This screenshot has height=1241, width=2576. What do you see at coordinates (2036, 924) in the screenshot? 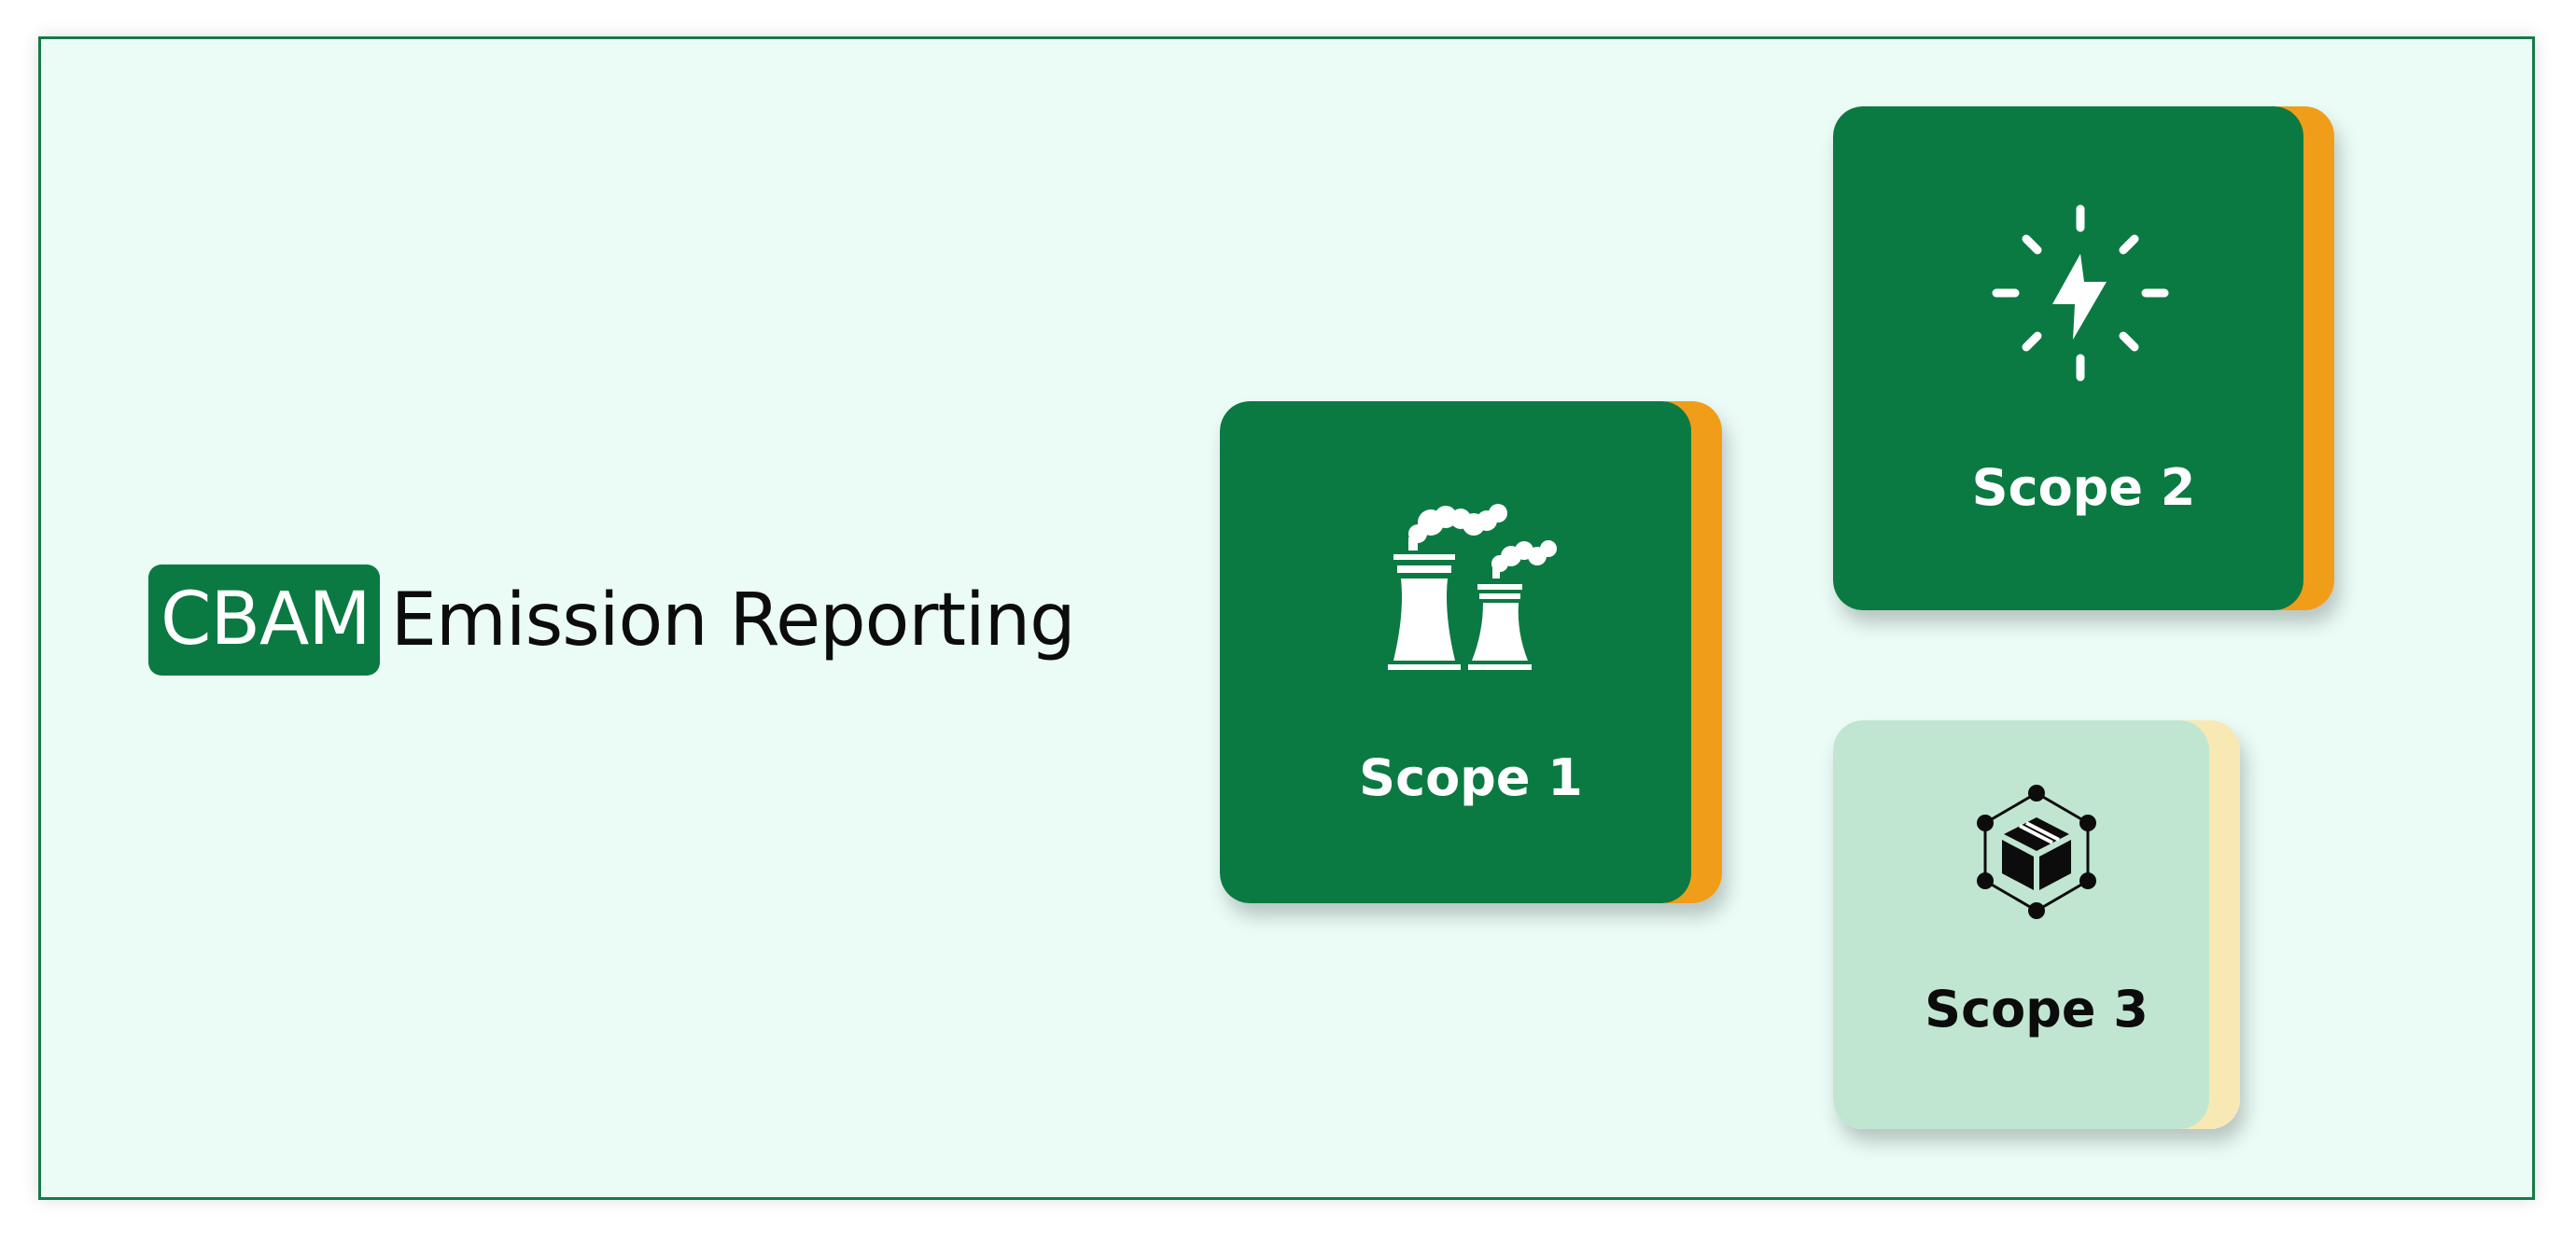
I see `scope-3-card: Scope 3` at bounding box center [2036, 924].